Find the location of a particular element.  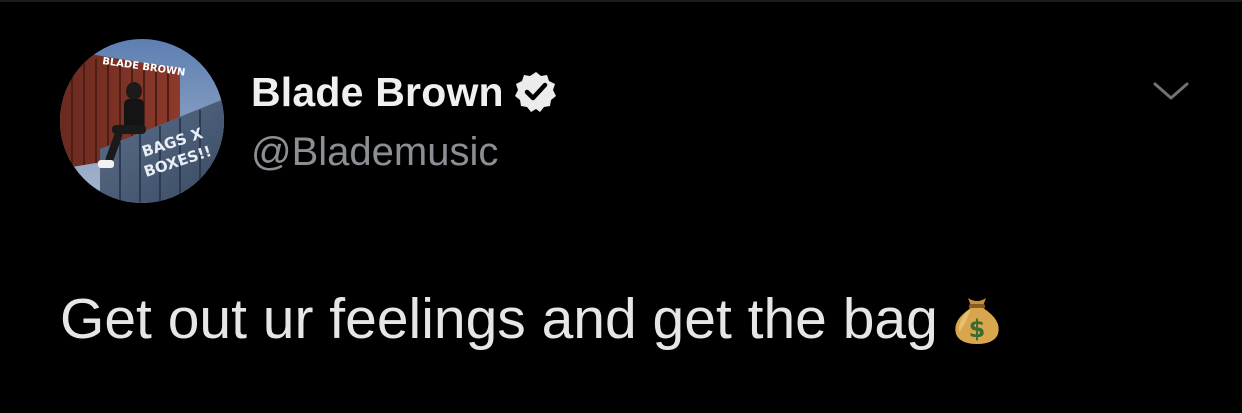

verified-badge-icon is located at coordinates (536, 92).